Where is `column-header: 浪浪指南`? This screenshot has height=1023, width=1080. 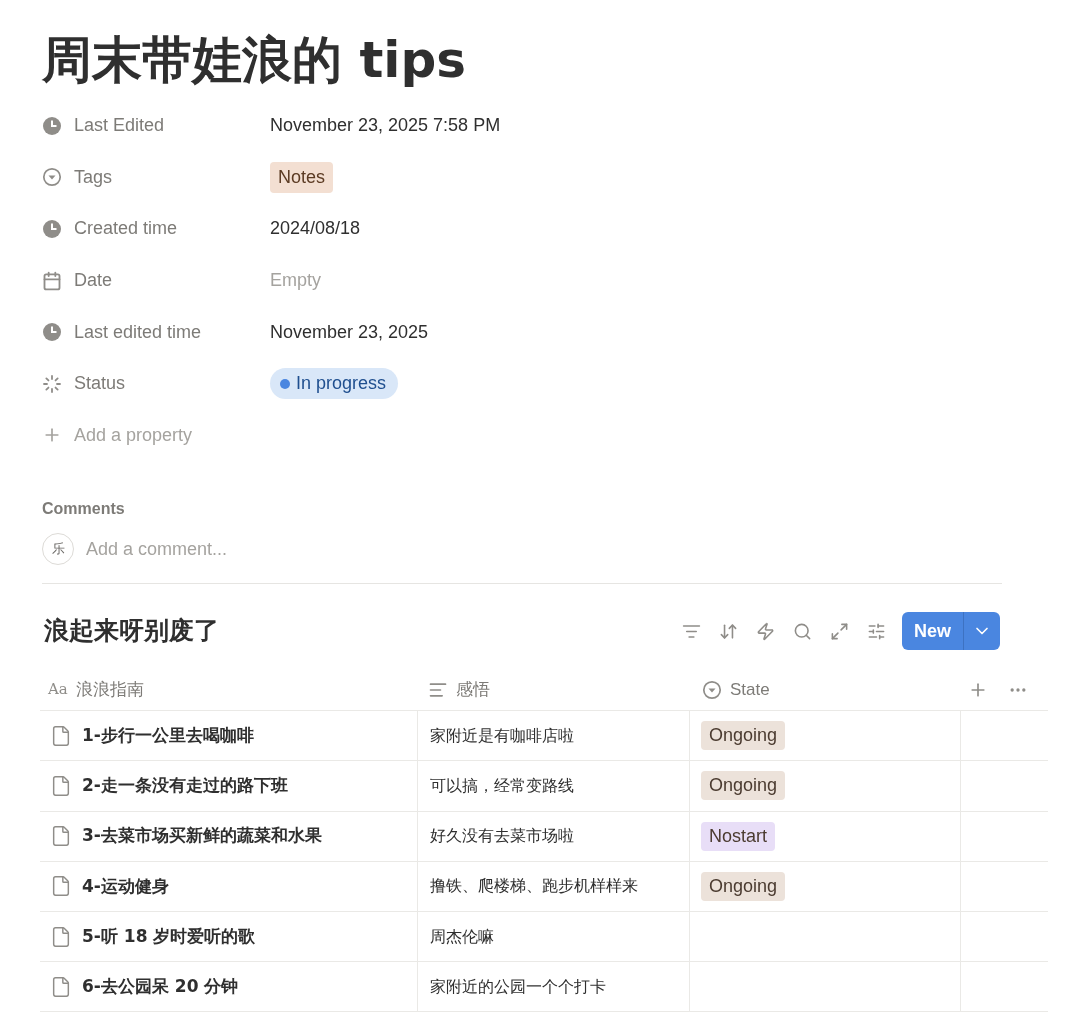 column-header: 浪浪指南 is located at coordinates (109, 689).